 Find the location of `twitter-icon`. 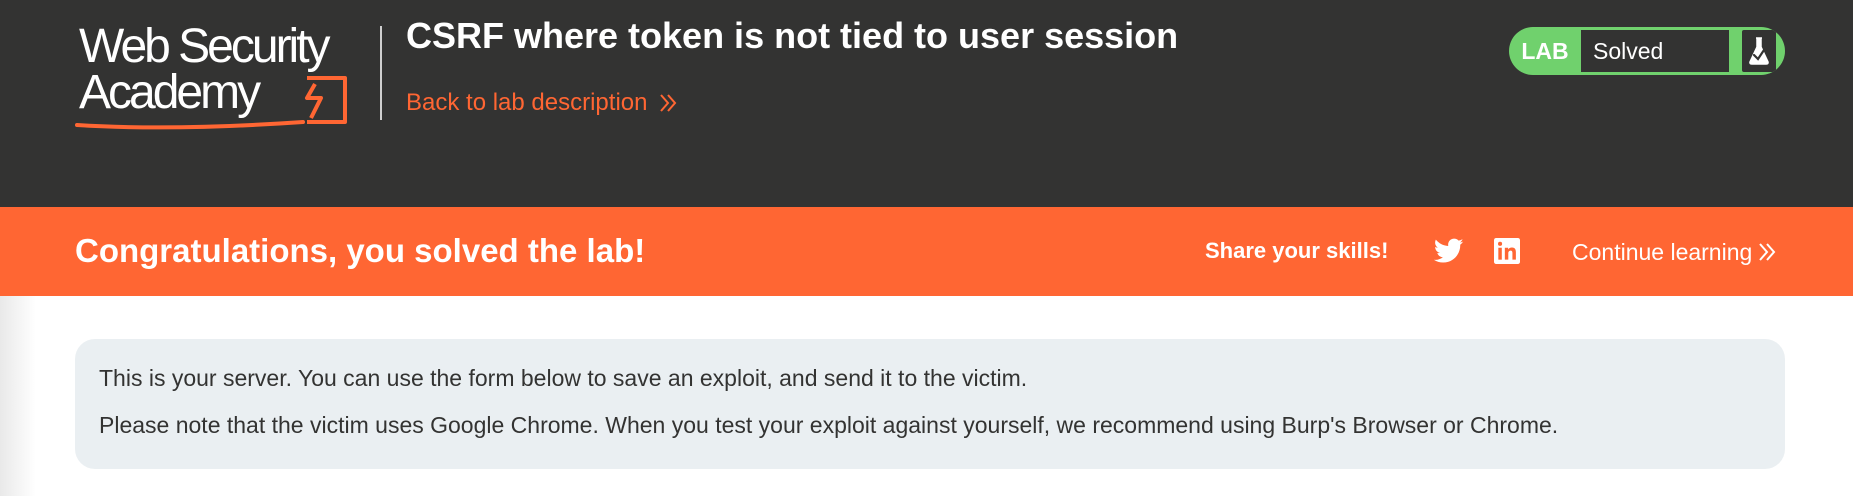

twitter-icon is located at coordinates (1449, 250).